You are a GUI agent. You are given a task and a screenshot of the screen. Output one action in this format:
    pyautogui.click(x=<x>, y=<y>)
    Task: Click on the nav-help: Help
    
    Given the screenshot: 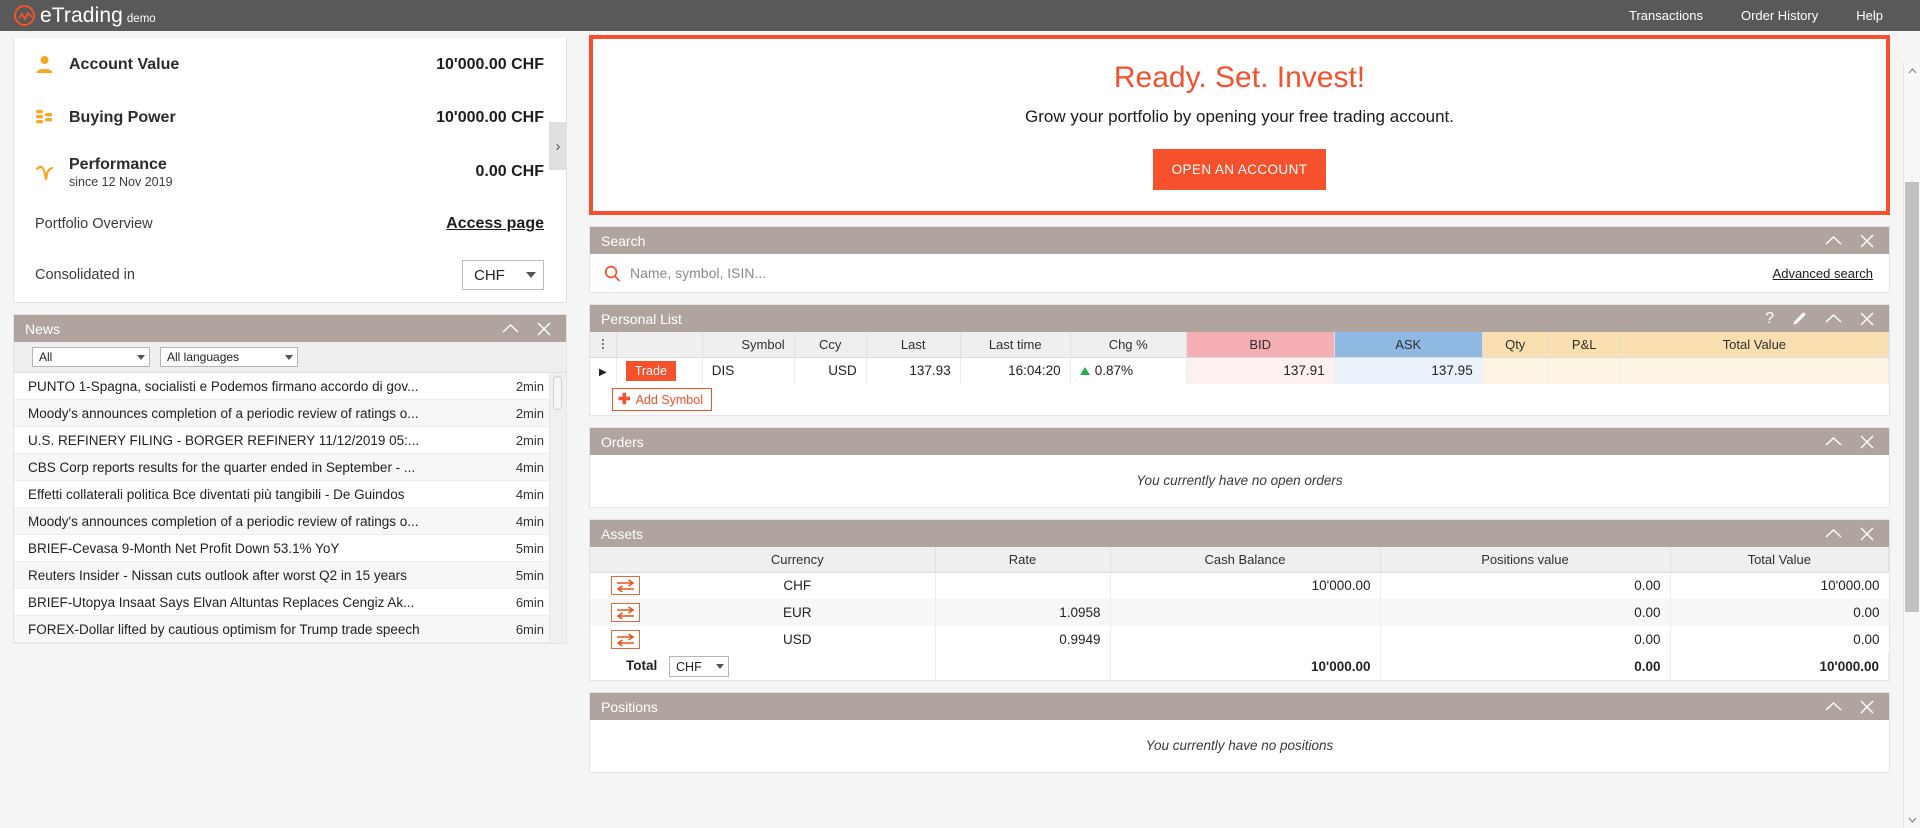 What is the action you would take?
    pyautogui.click(x=1869, y=15)
    